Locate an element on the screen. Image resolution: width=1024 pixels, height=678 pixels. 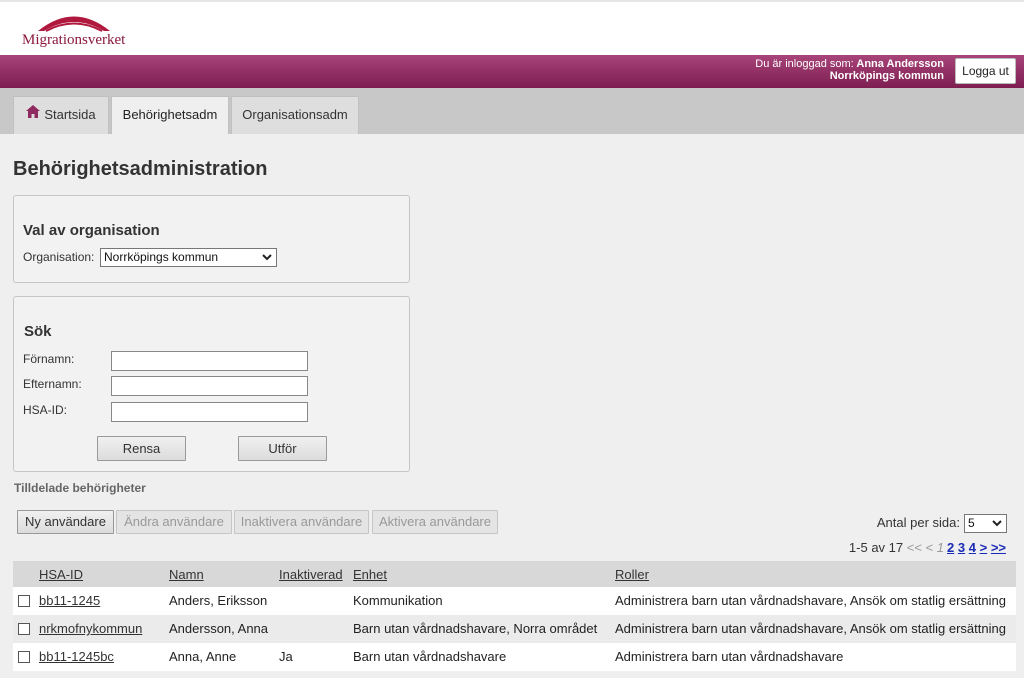
search-panel-title: Sök is located at coordinates (38, 331).